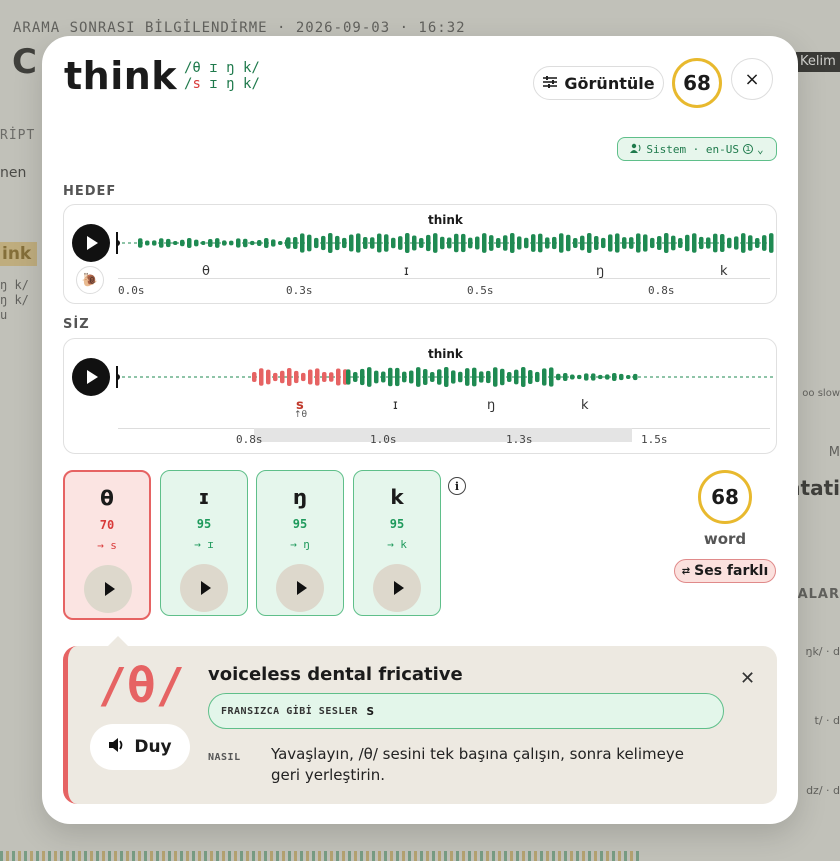 This screenshot has height=861, width=840. What do you see at coordinates (445, 220) in the screenshot?
I see `target-wave-word: think` at bounding box center [445, 220].